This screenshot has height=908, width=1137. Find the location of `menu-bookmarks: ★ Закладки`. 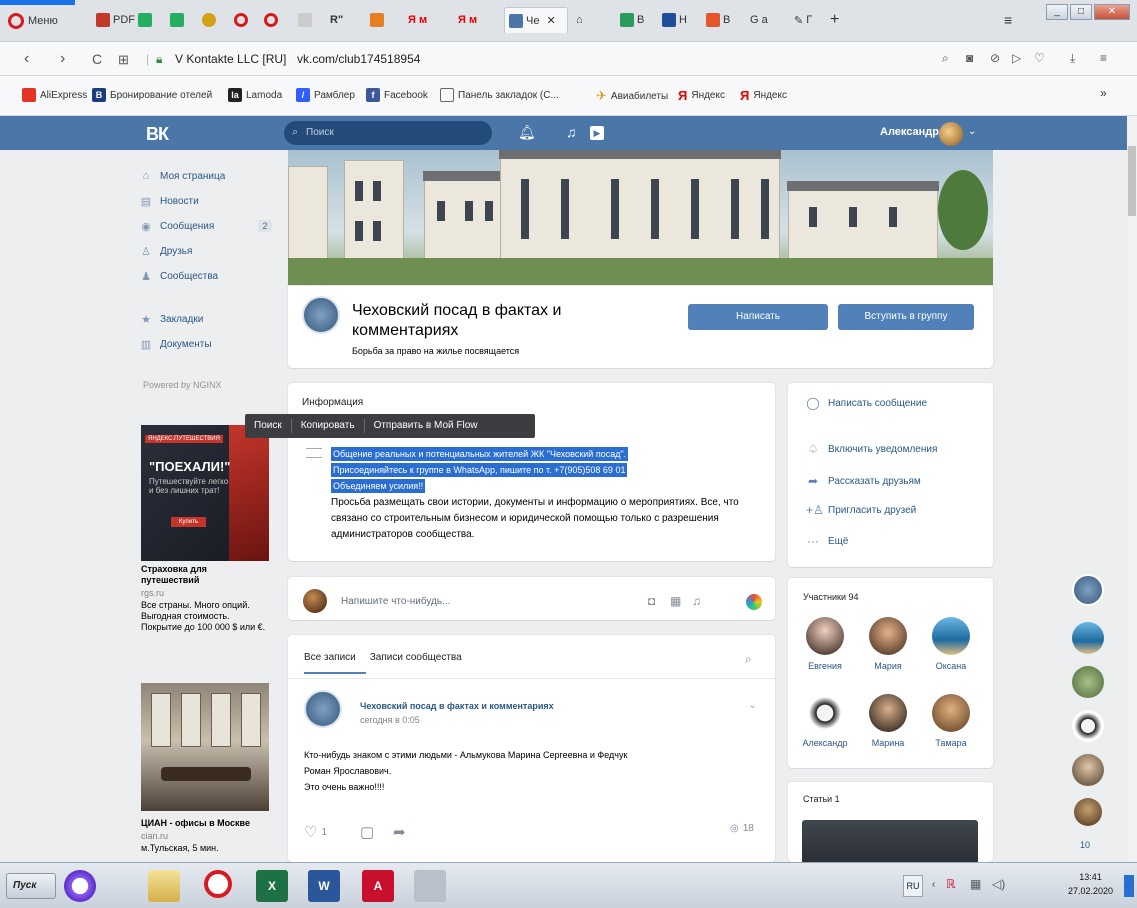

menu-bookmarks: ★ Закладки is located at coordinates (171, 319).